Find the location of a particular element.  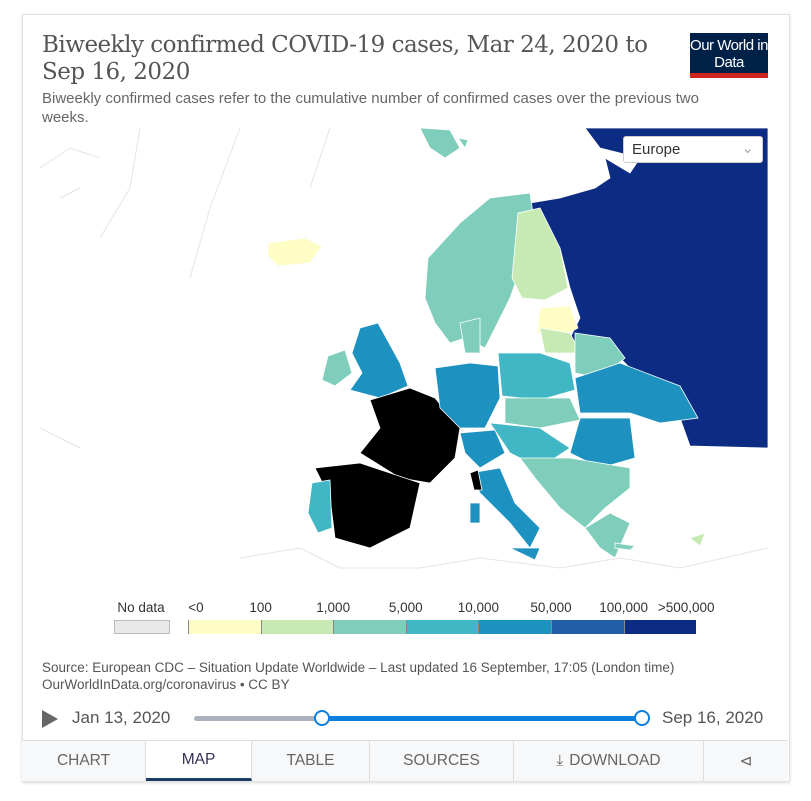

tab-chart: CHART is located at coordinates (84, 761).